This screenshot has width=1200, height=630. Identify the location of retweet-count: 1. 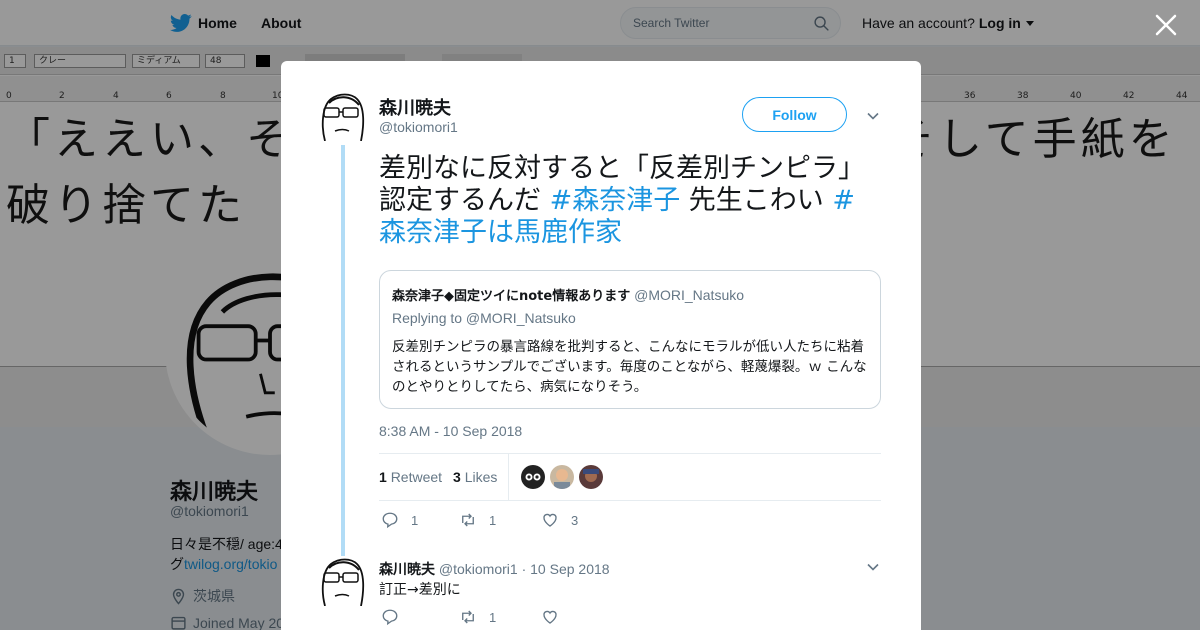
(383, 477).